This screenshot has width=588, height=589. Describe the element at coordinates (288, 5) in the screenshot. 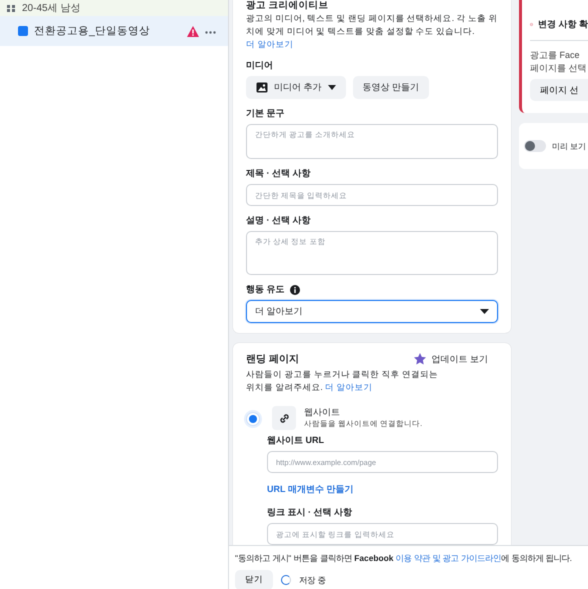

I see `section-title: 광고 크리에이티브` at that location.